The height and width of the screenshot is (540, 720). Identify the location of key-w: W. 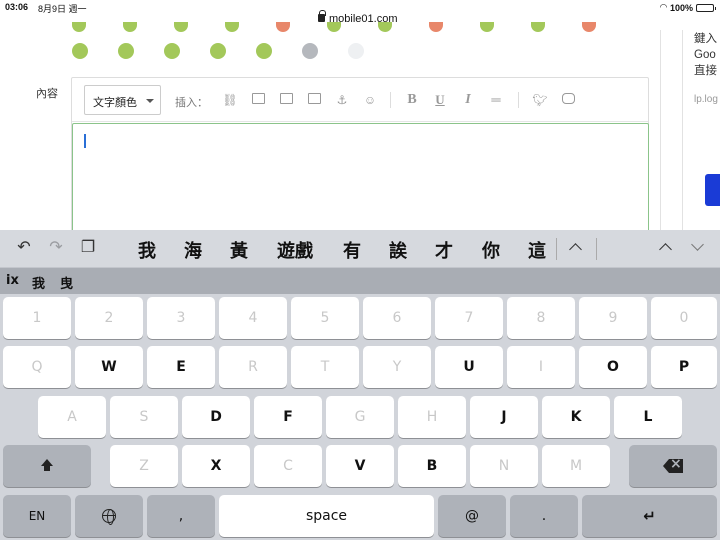
(109, 367).